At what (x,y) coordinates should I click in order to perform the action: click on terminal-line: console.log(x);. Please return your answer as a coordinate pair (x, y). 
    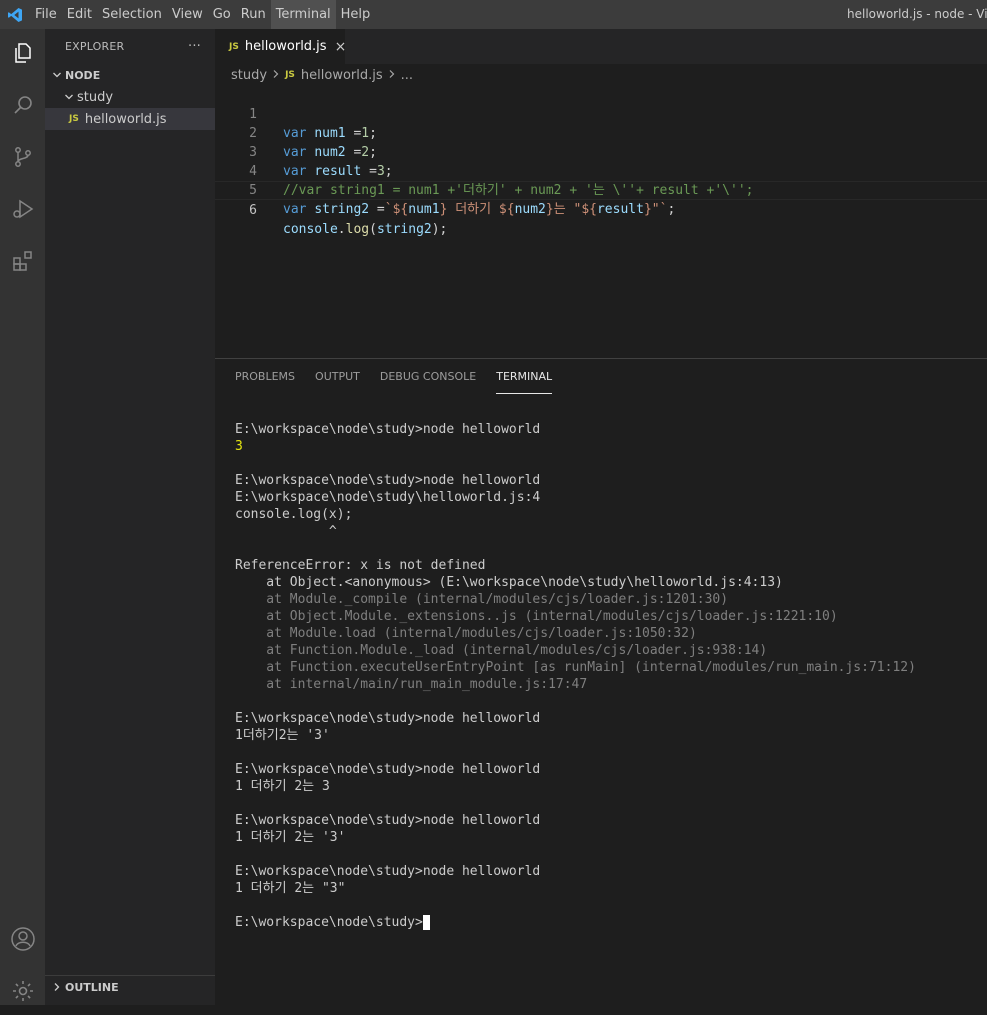
    Looking at the image, I should click on (294, 514).